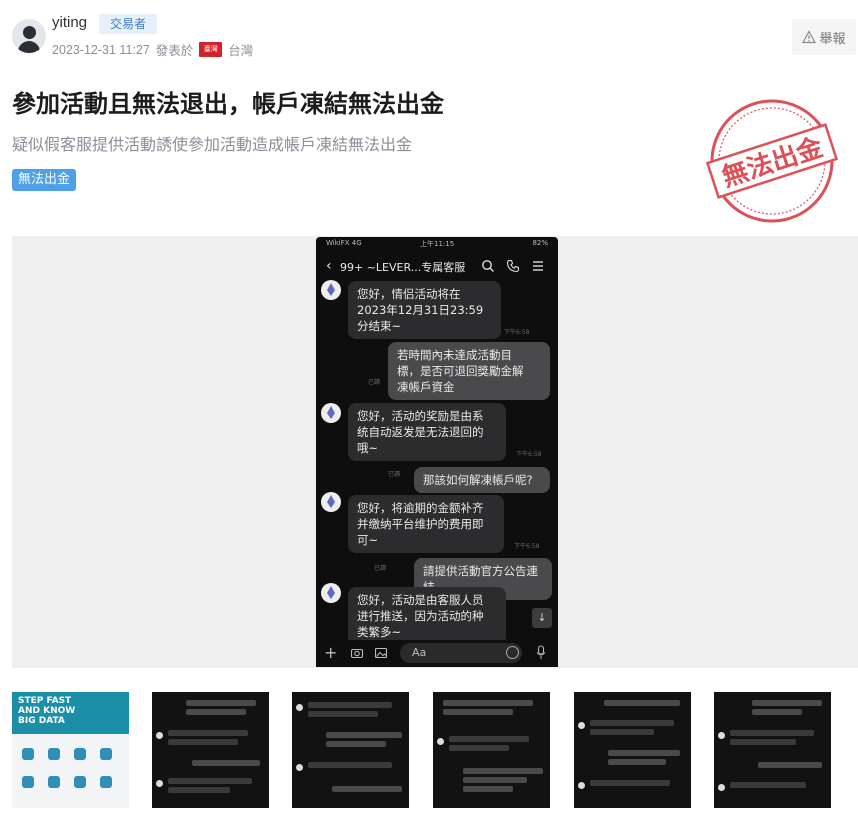  Describe the element at coordinates (329, 266) in the screenshot. I see `back-chevron-icon: ‹` at that location.